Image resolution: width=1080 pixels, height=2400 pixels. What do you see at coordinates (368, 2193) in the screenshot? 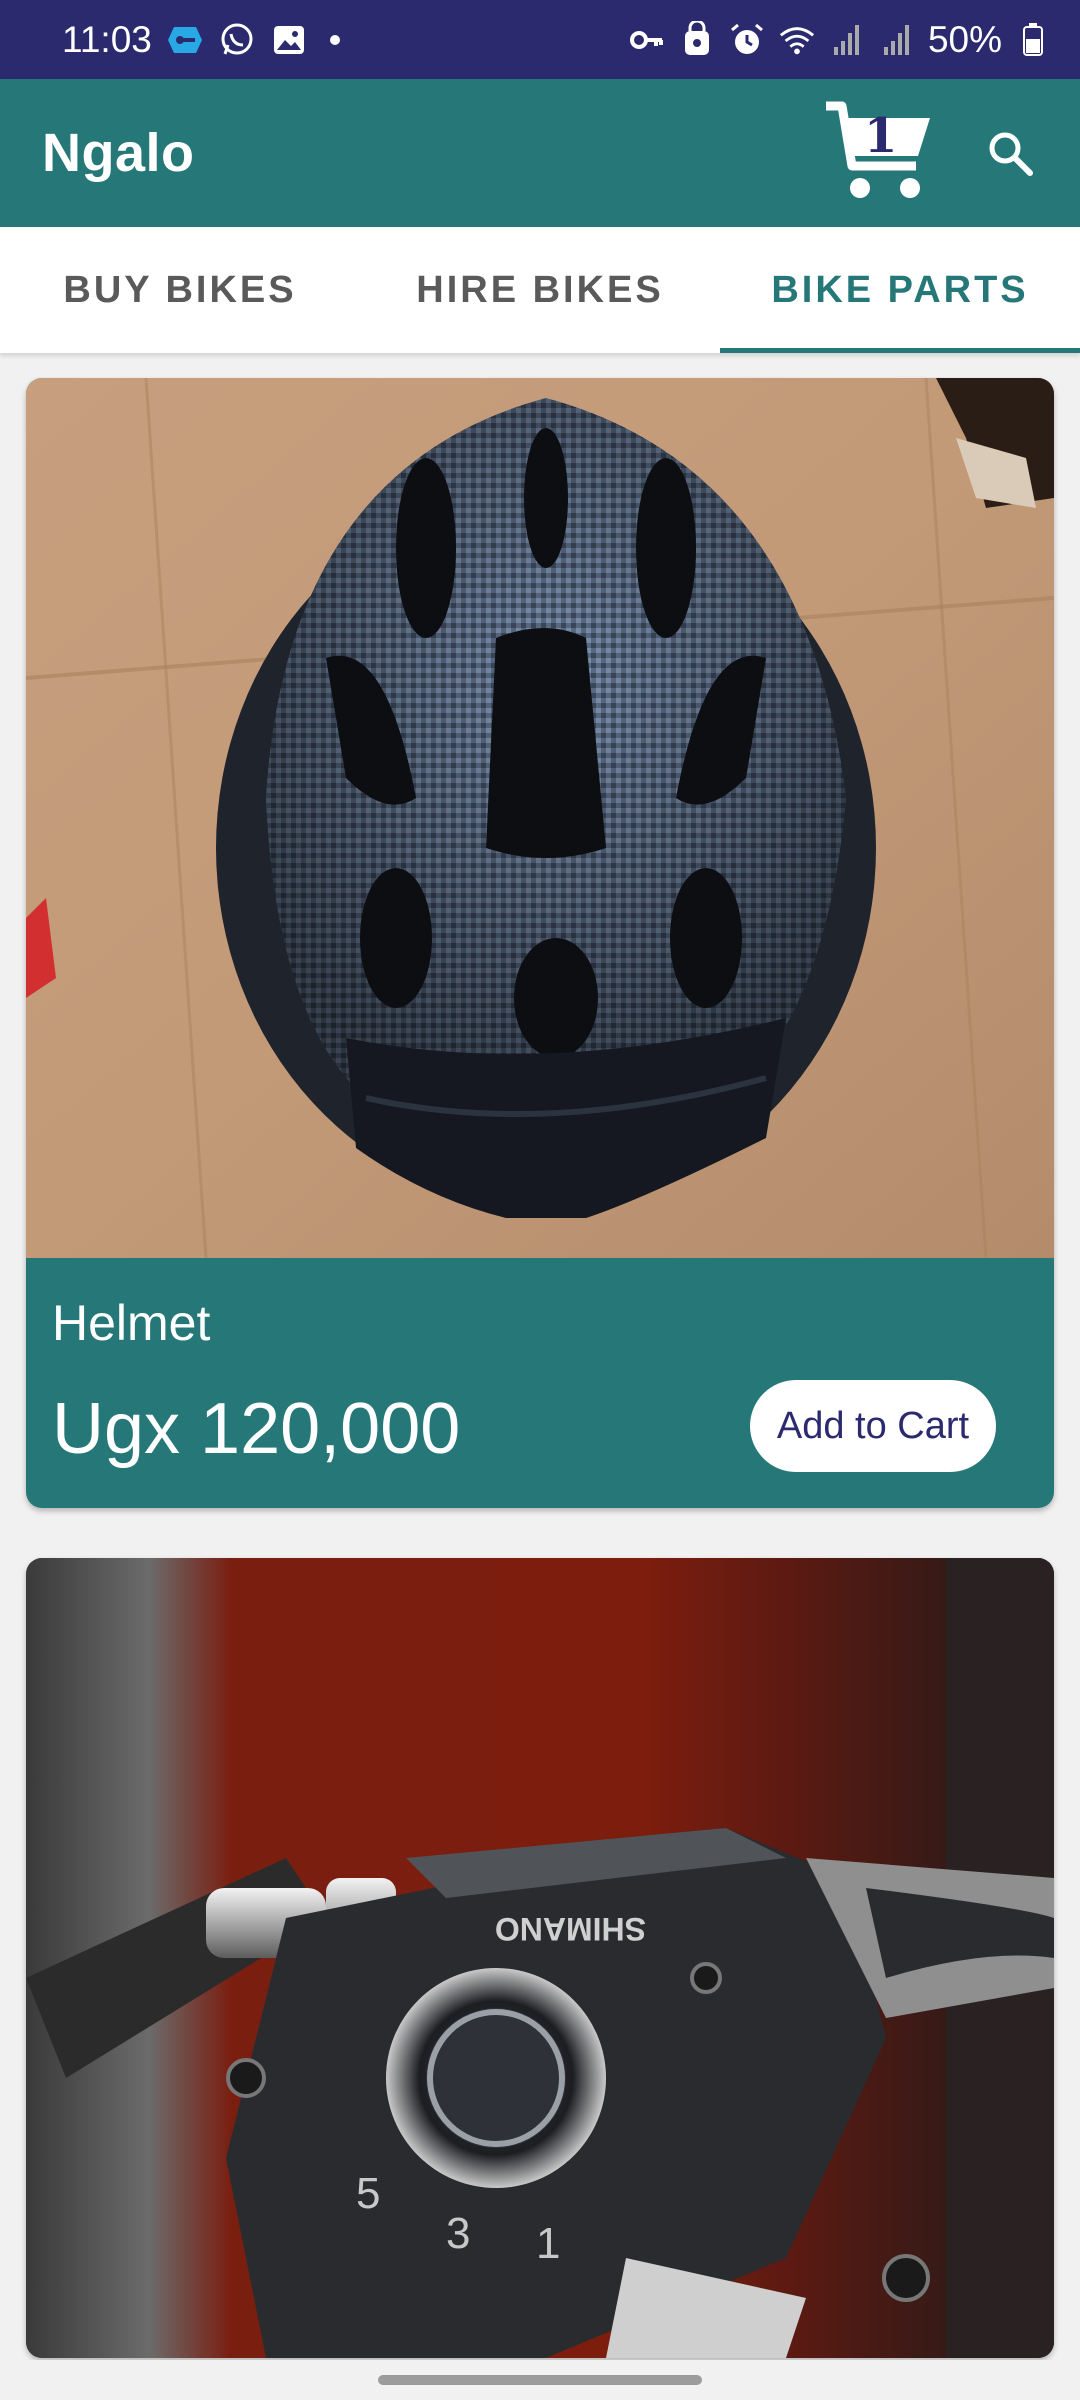
I see `gear-number-5: 5` at bounding box center [368, 2193].